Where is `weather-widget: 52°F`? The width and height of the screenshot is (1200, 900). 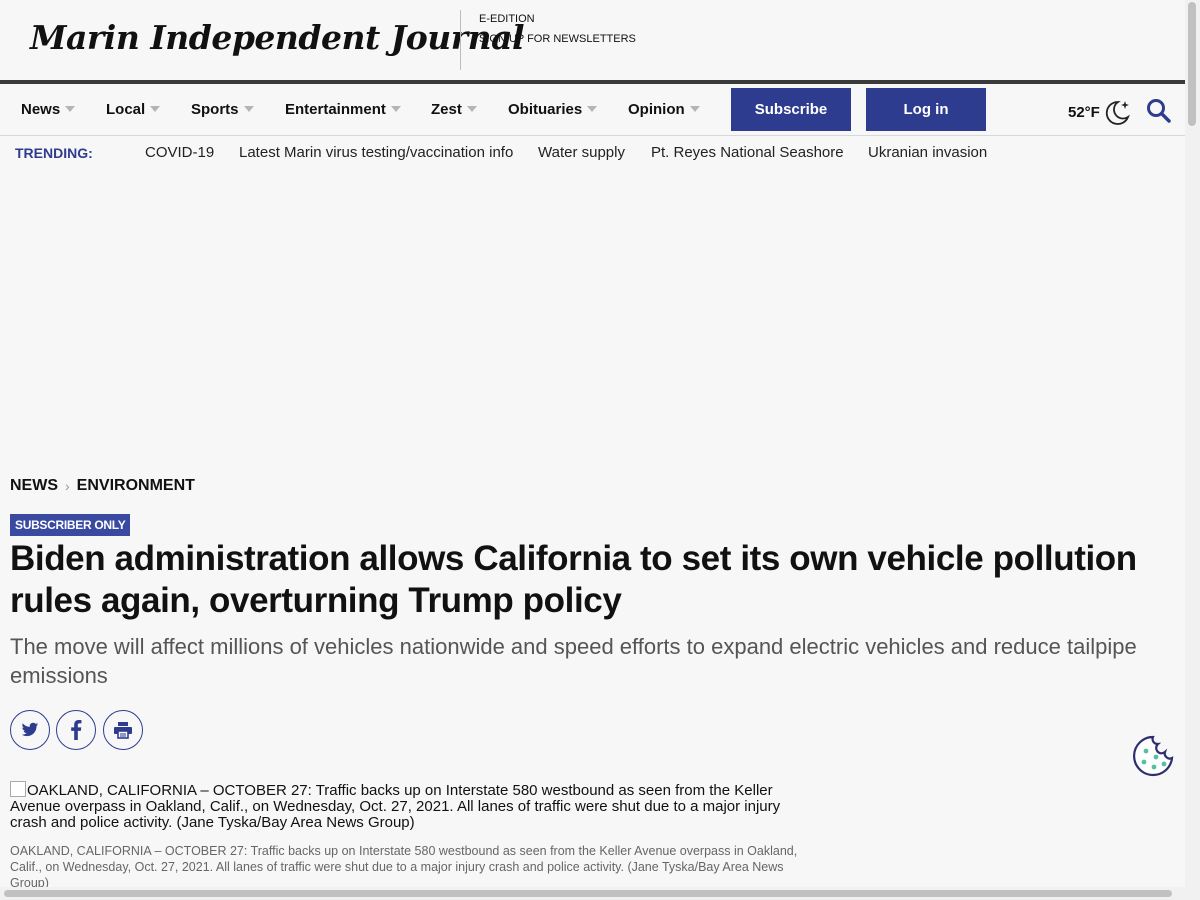 weather-widget: 52°F is located at coordinates (1100, 112).